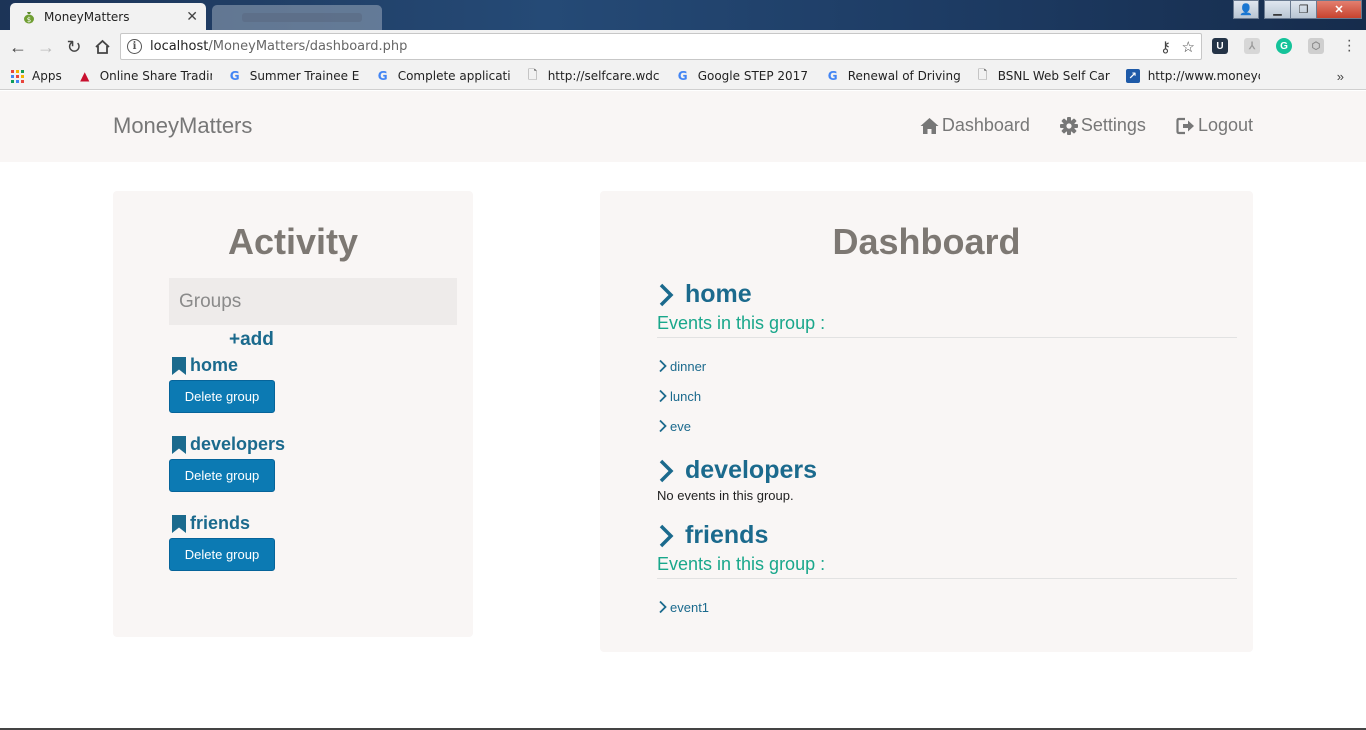 This screenshot has height=730, width=1366. What do you see at coordinates (727, 535) in the screenshot?
I see `group-title-label: friends` at bounding box center [727, 535].